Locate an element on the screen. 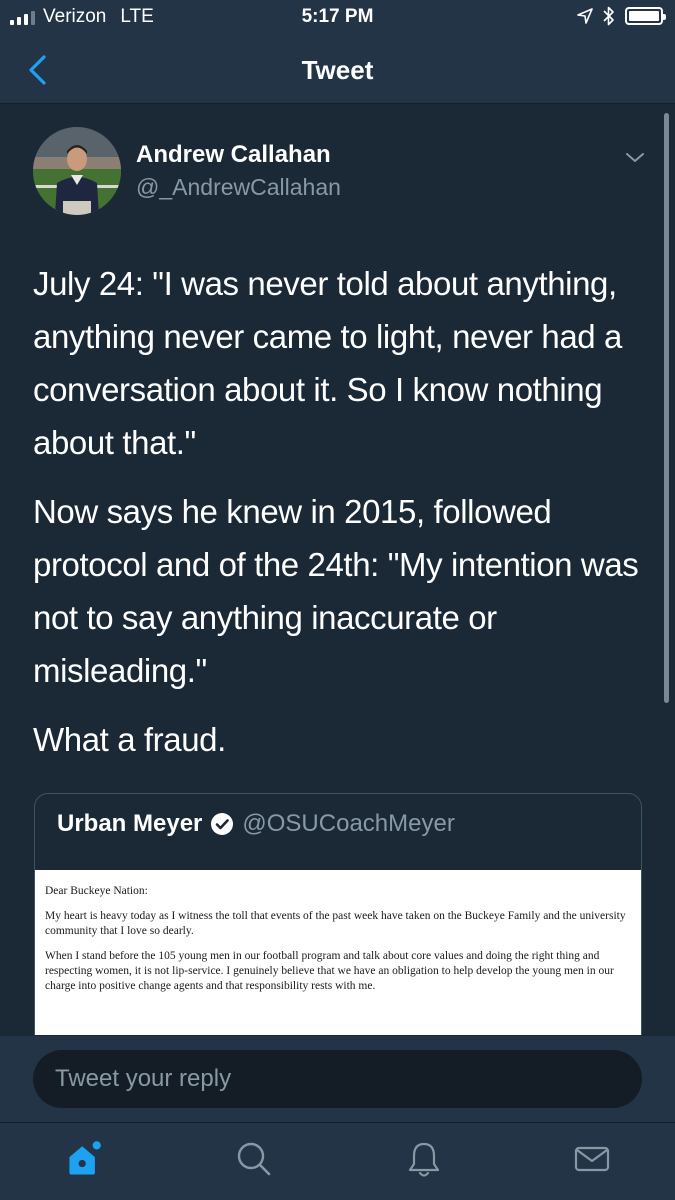 The image size is (675, 1200). tab-notifications is located at coordinates (424, 1159).